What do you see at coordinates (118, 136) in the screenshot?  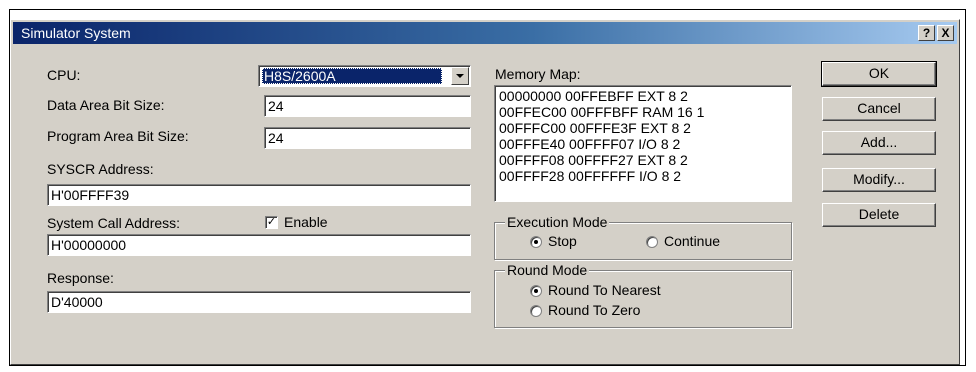 I see `program-area-label: Program Area Bit Size:` at bounding box center [118, 136].